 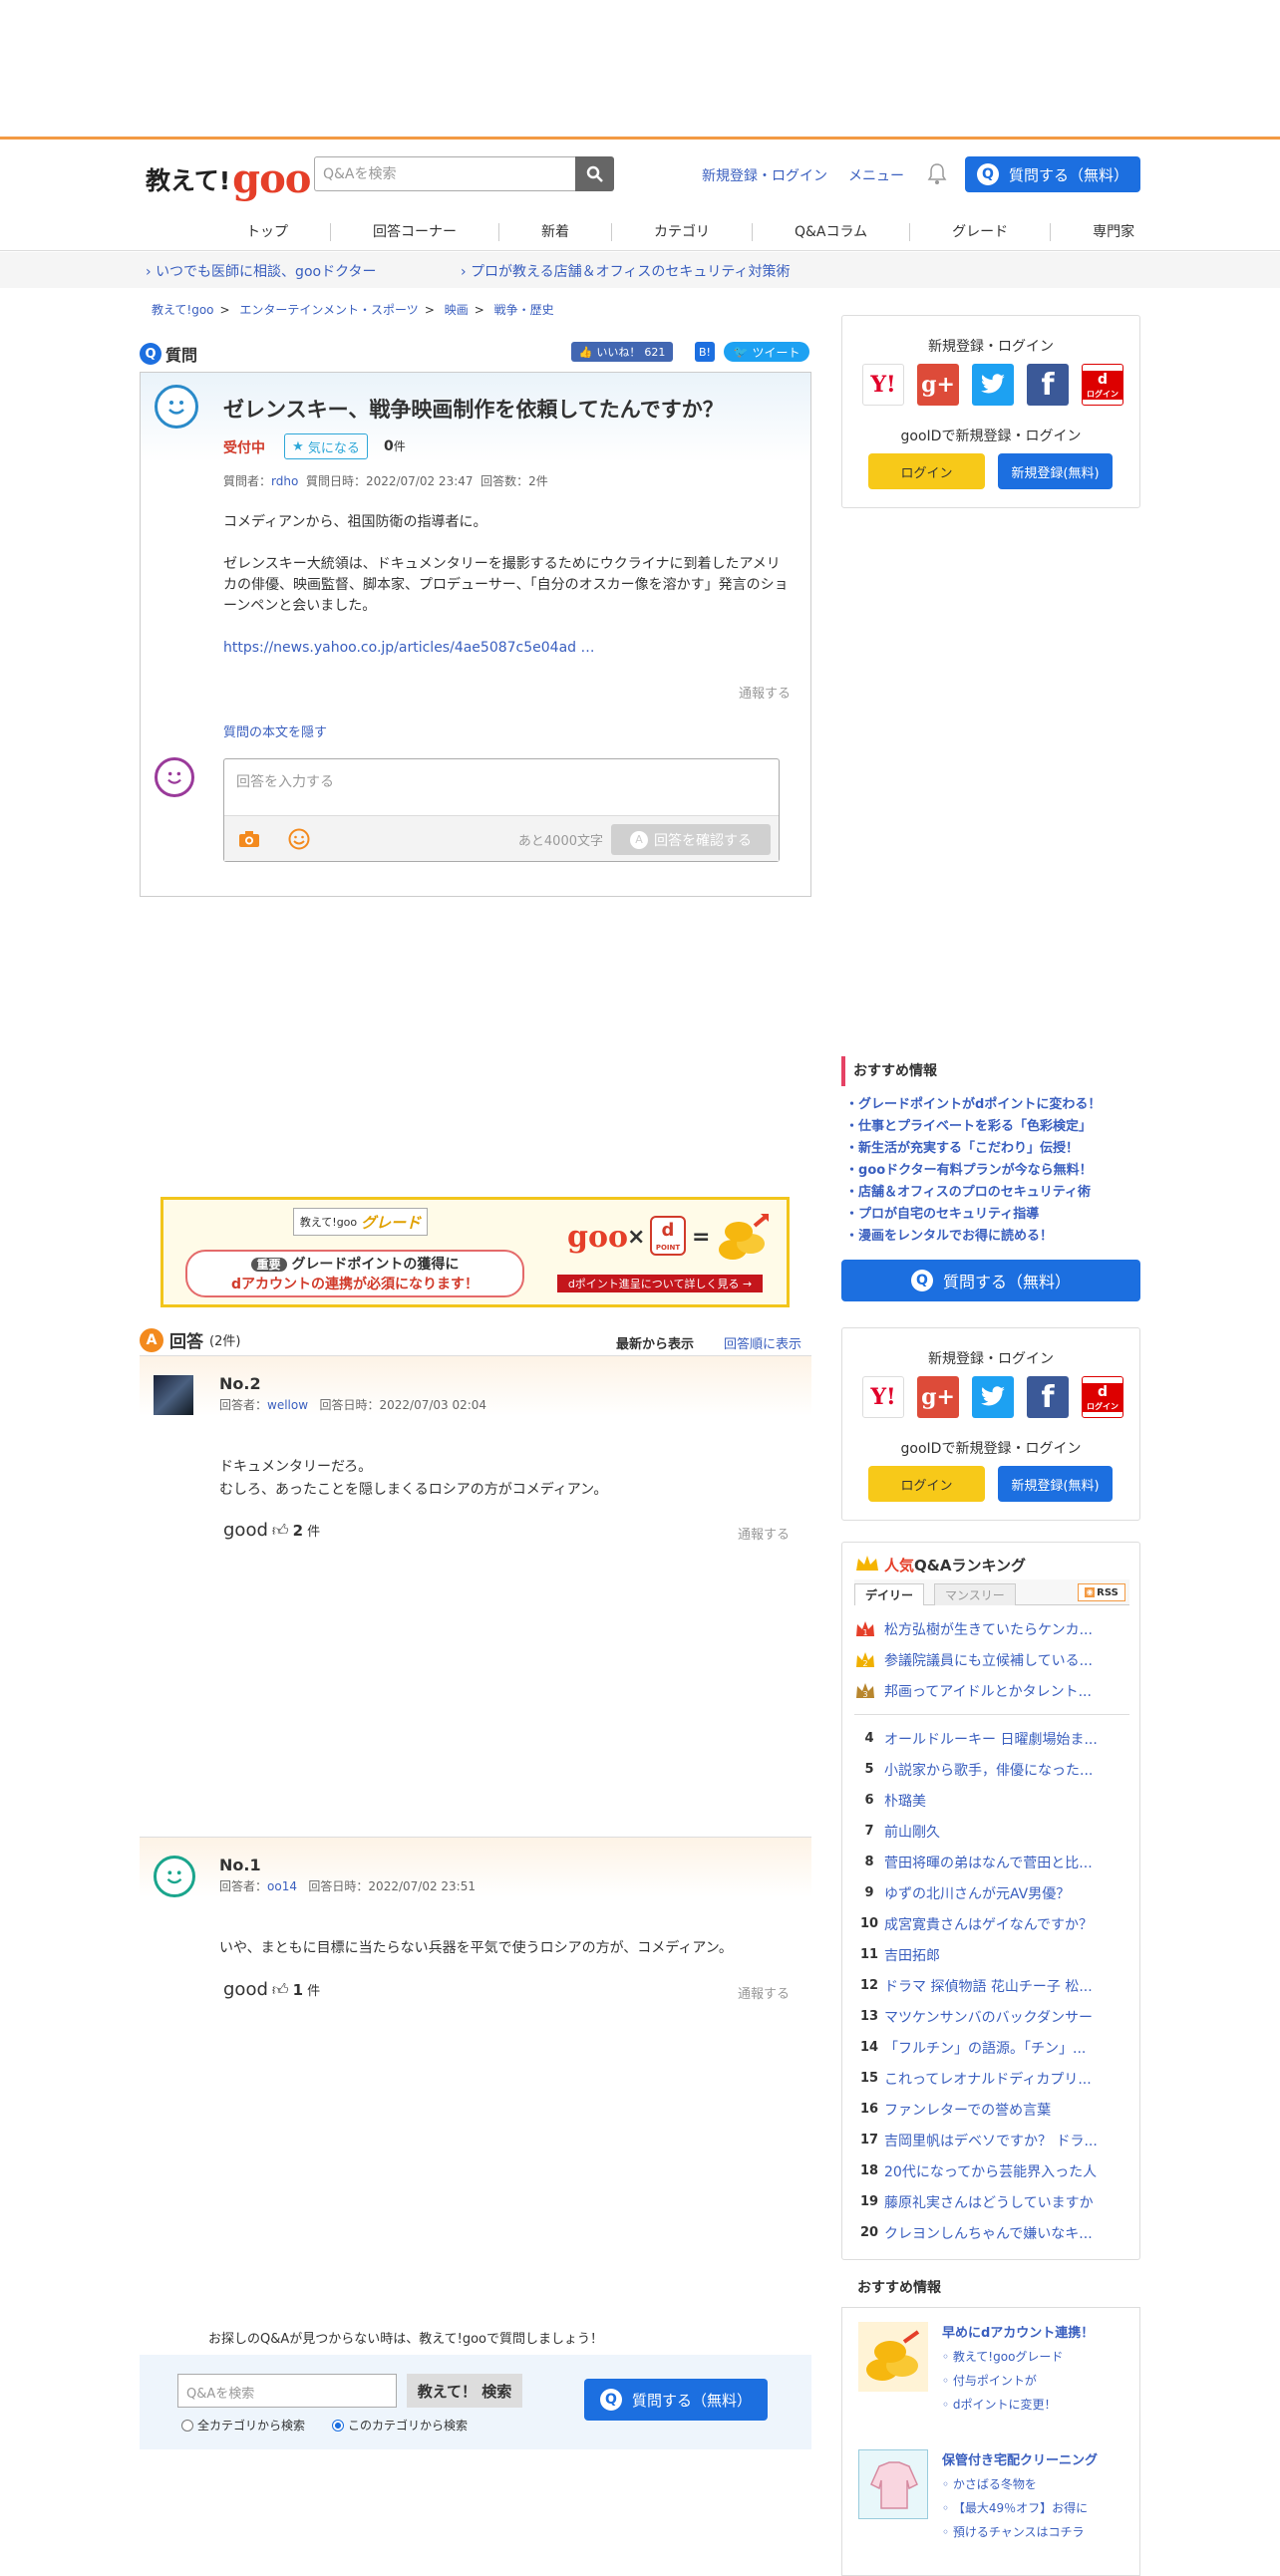 What do you see at coordinates (991, 1193) in the screenshot?
I see `recommended-item: ・店舗＆オフィスのプロのセキュリティ術` at bounding box center [991, 1193].